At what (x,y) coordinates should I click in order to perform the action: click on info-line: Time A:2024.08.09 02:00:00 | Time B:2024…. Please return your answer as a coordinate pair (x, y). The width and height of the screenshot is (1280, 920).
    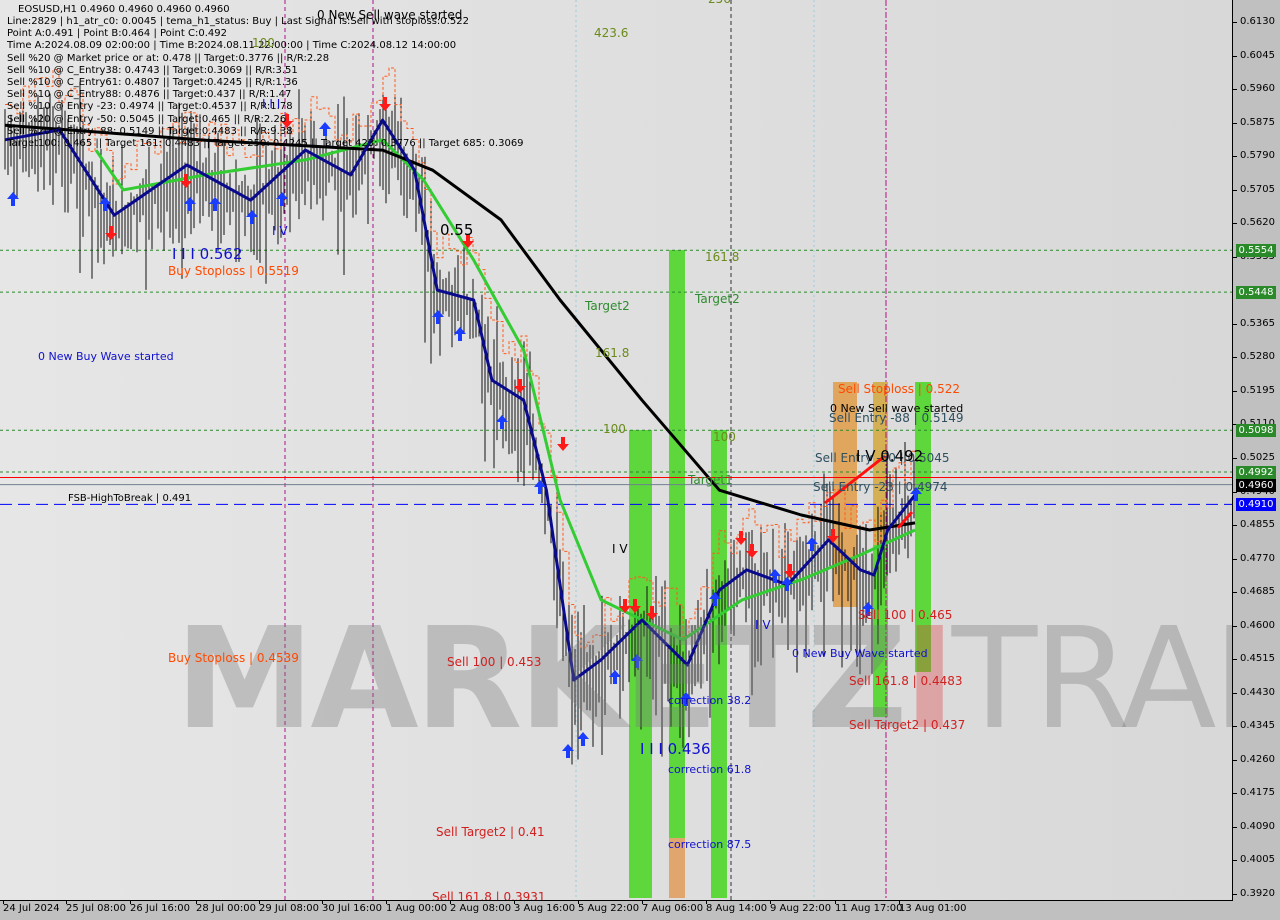
    Looking at the image, I should click on (232, 46).